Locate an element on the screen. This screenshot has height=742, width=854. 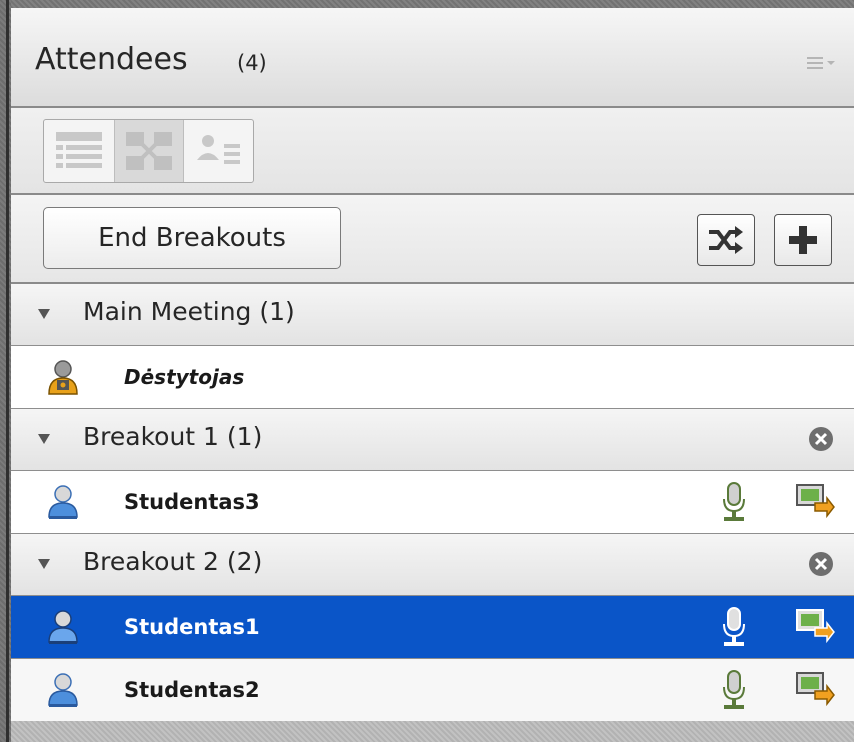
shuffle-icon is located at coordinates (726, 240).